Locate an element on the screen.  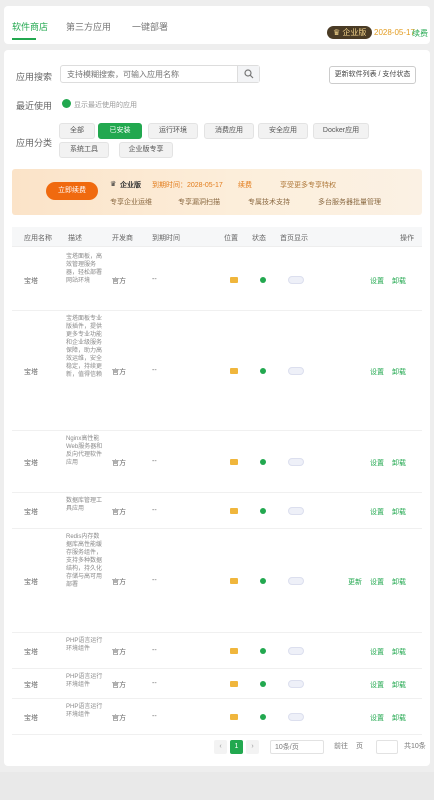
category-runtime: 运行环境 is located at coordinates (173, 131).